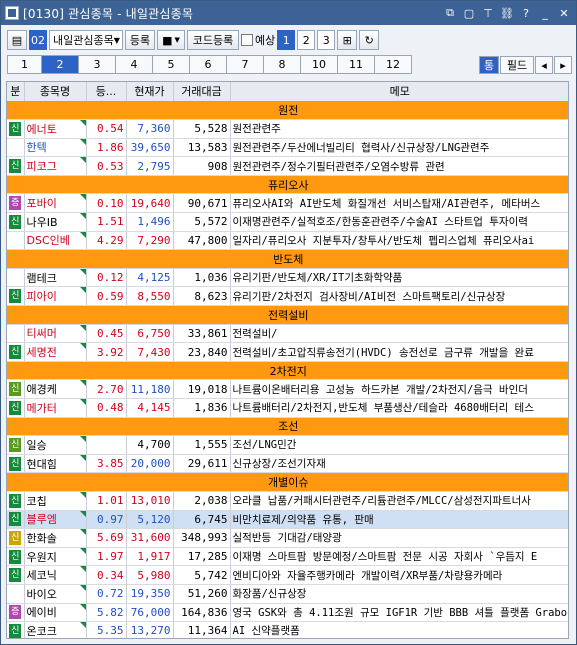 This screenshot has height=645, width=577. I want to click on stock-name: 세코닉, so click(55, 575).